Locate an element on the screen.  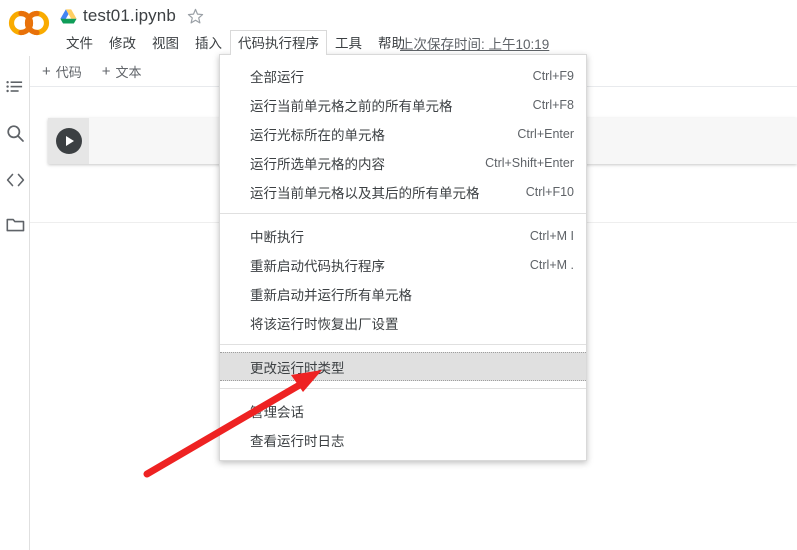
sidebar-item-code-snippets is located at coordinates (15, 180).